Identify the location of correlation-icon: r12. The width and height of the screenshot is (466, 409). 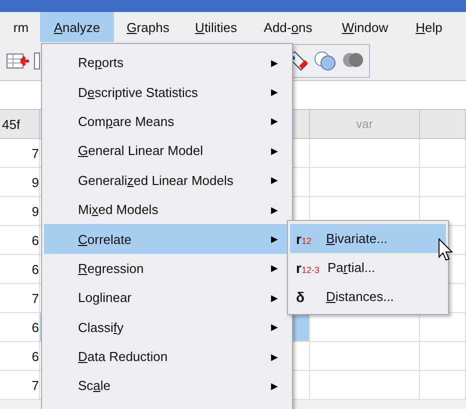
(307, 239).